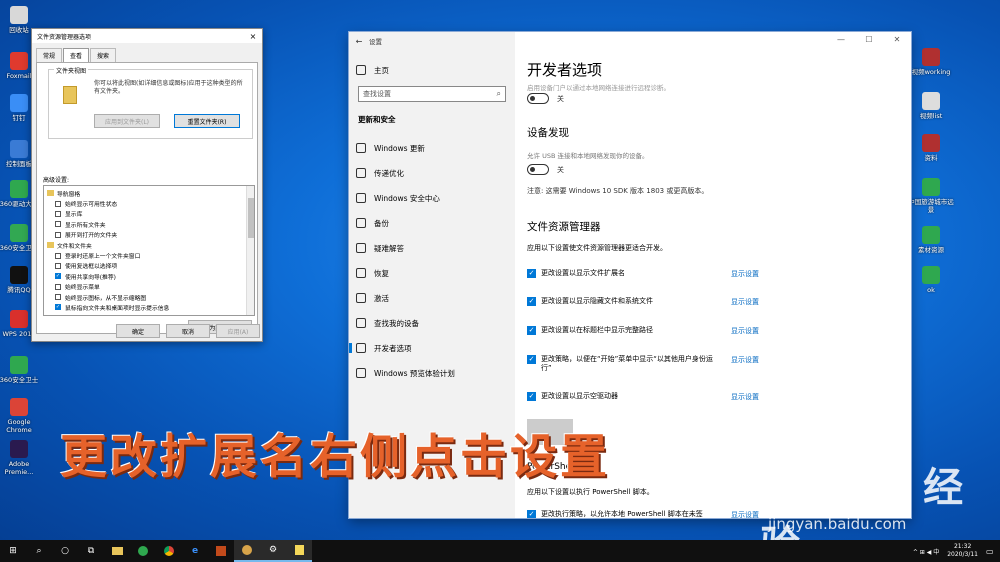  I want to click on nav-item: Windows 安全中心, so click(432, 198).